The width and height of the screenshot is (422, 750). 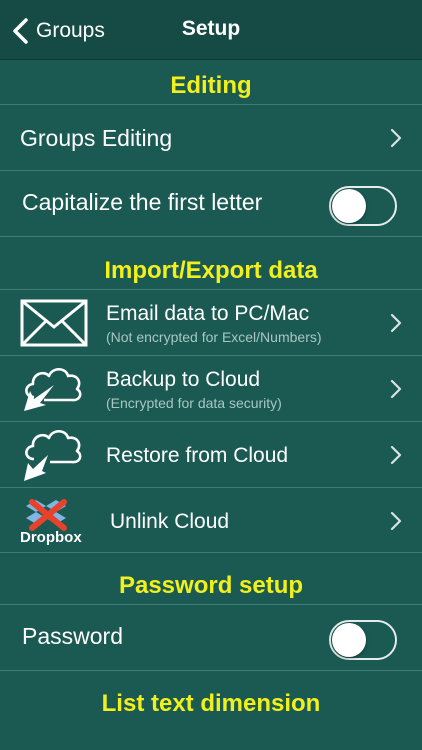 I want to click on page-title: Setup, so click(x=211, y=28).